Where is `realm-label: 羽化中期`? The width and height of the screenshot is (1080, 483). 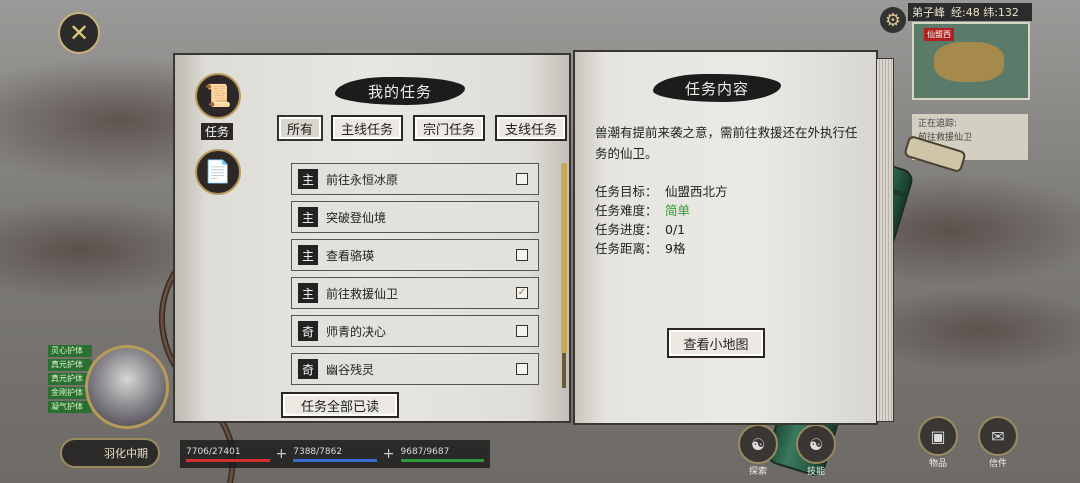
realm-label: 羽化中期 is located at coordinates (126, 453).